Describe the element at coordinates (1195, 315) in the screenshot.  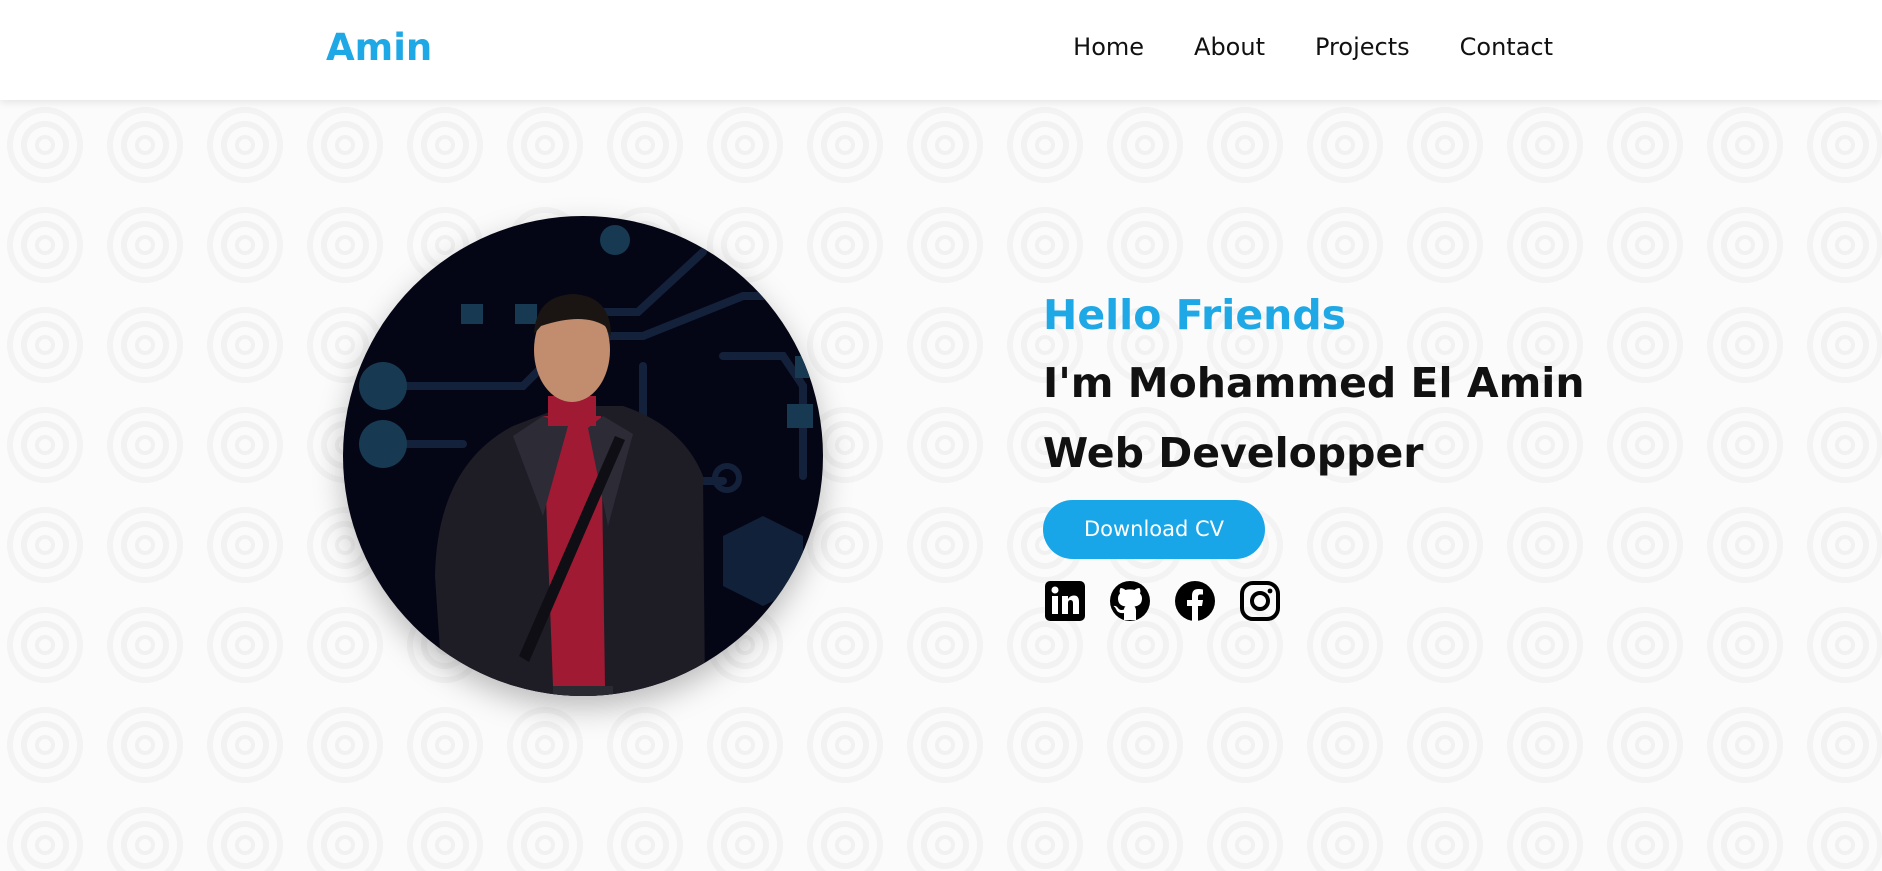
I see `hero-greeting: Hello Friends` at that location.